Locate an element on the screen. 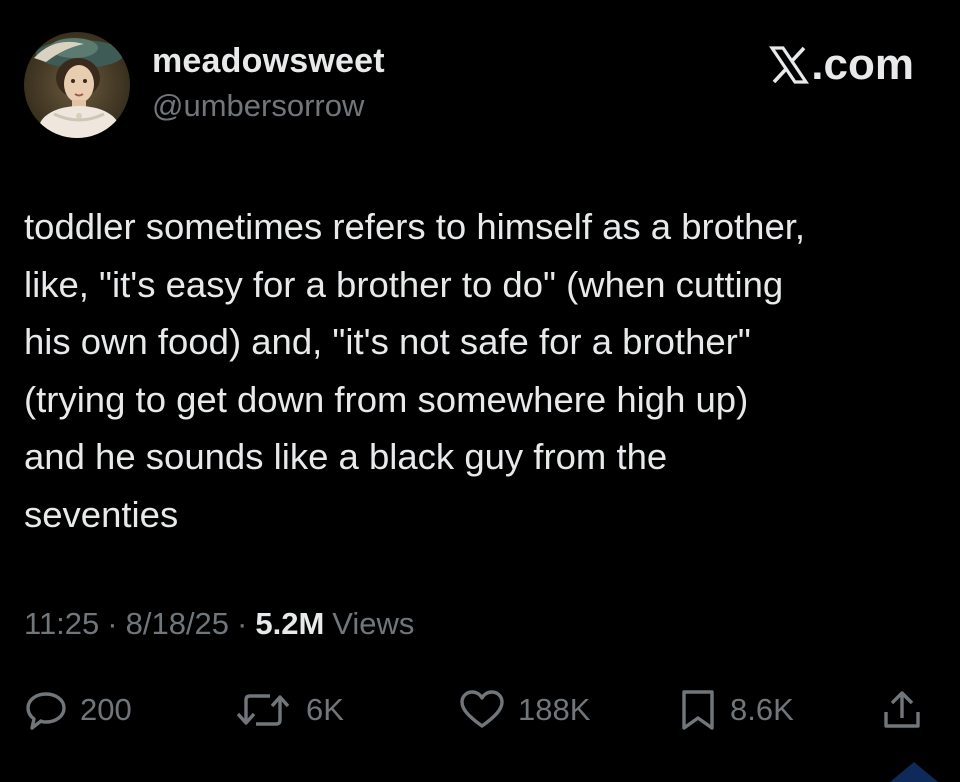 This screenshot has height=782, width=960. like-button: 188K is located at coordinates (524, 710).